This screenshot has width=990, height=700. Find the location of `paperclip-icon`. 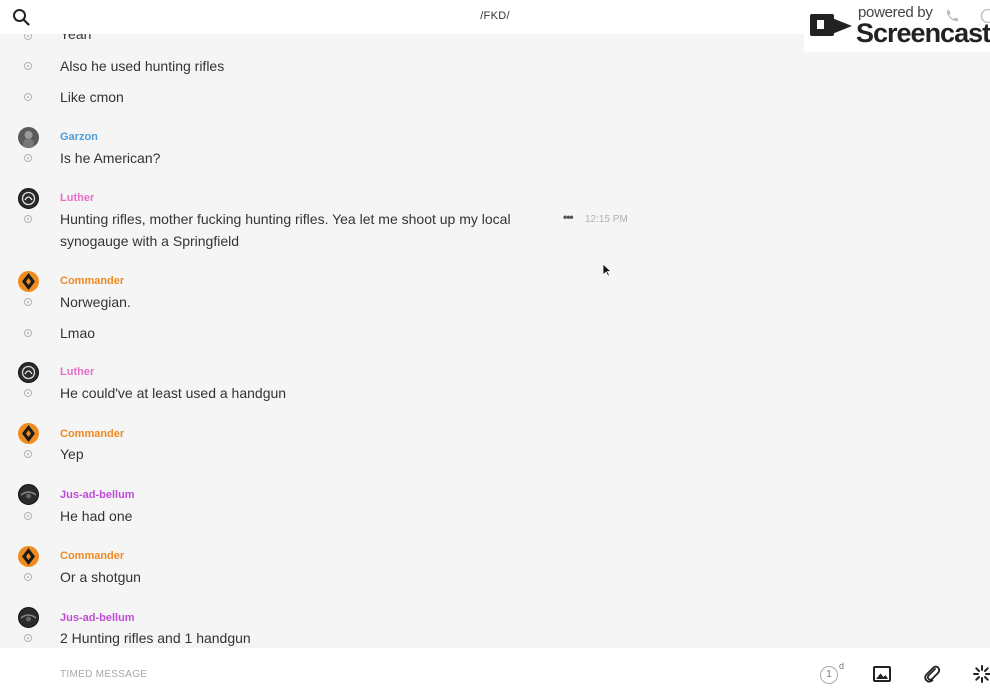

paperclip-icon is located at coordinates (932, 674).